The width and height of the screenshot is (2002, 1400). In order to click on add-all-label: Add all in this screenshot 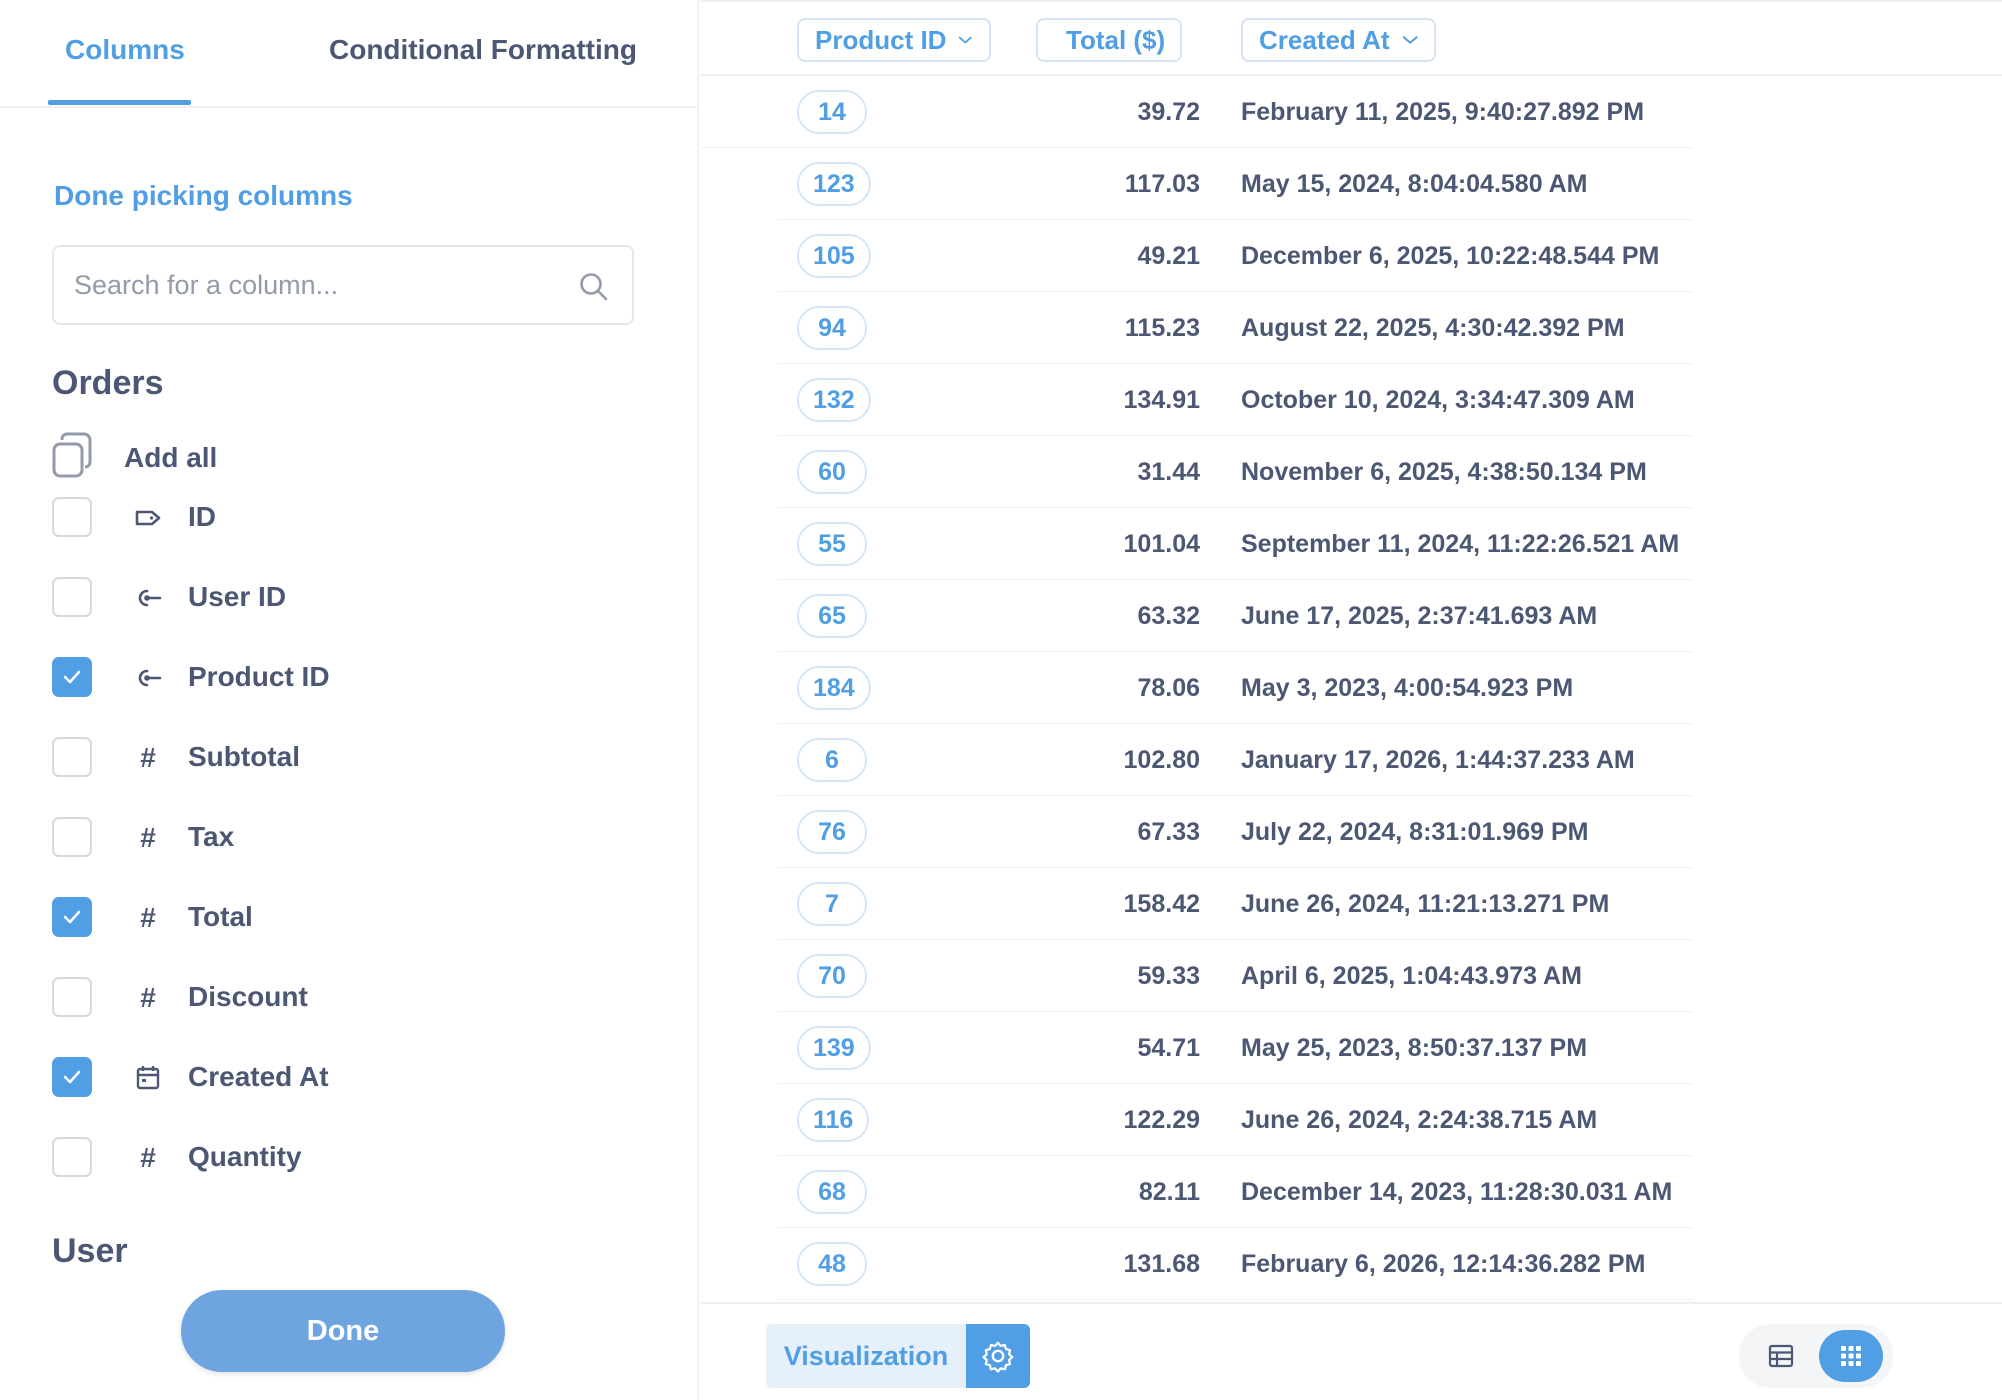, I will do `click(171, 457)`.